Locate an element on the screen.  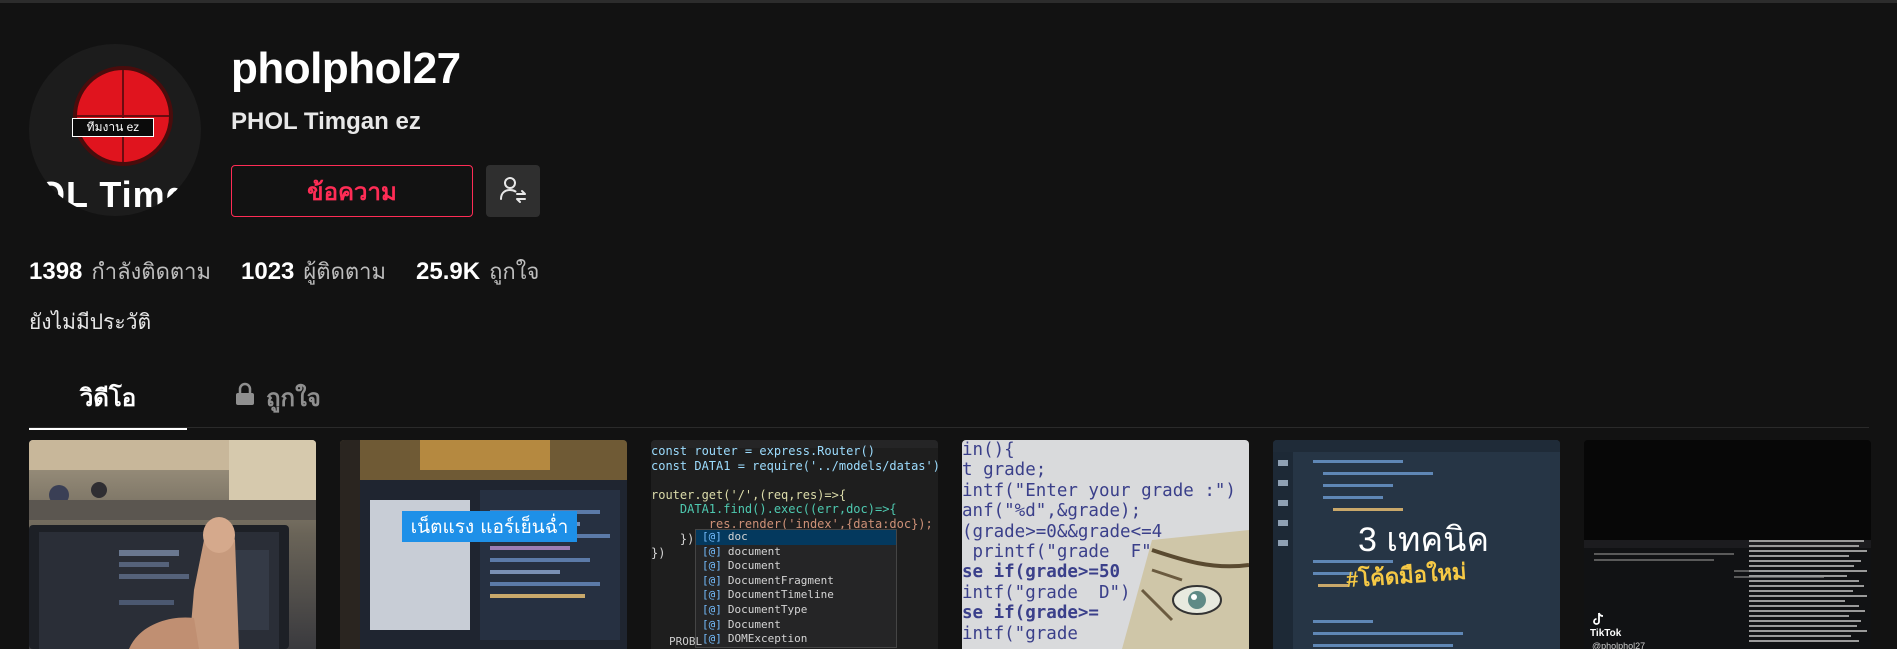
crosshair-horizontal is located at coordinates (123, 116).